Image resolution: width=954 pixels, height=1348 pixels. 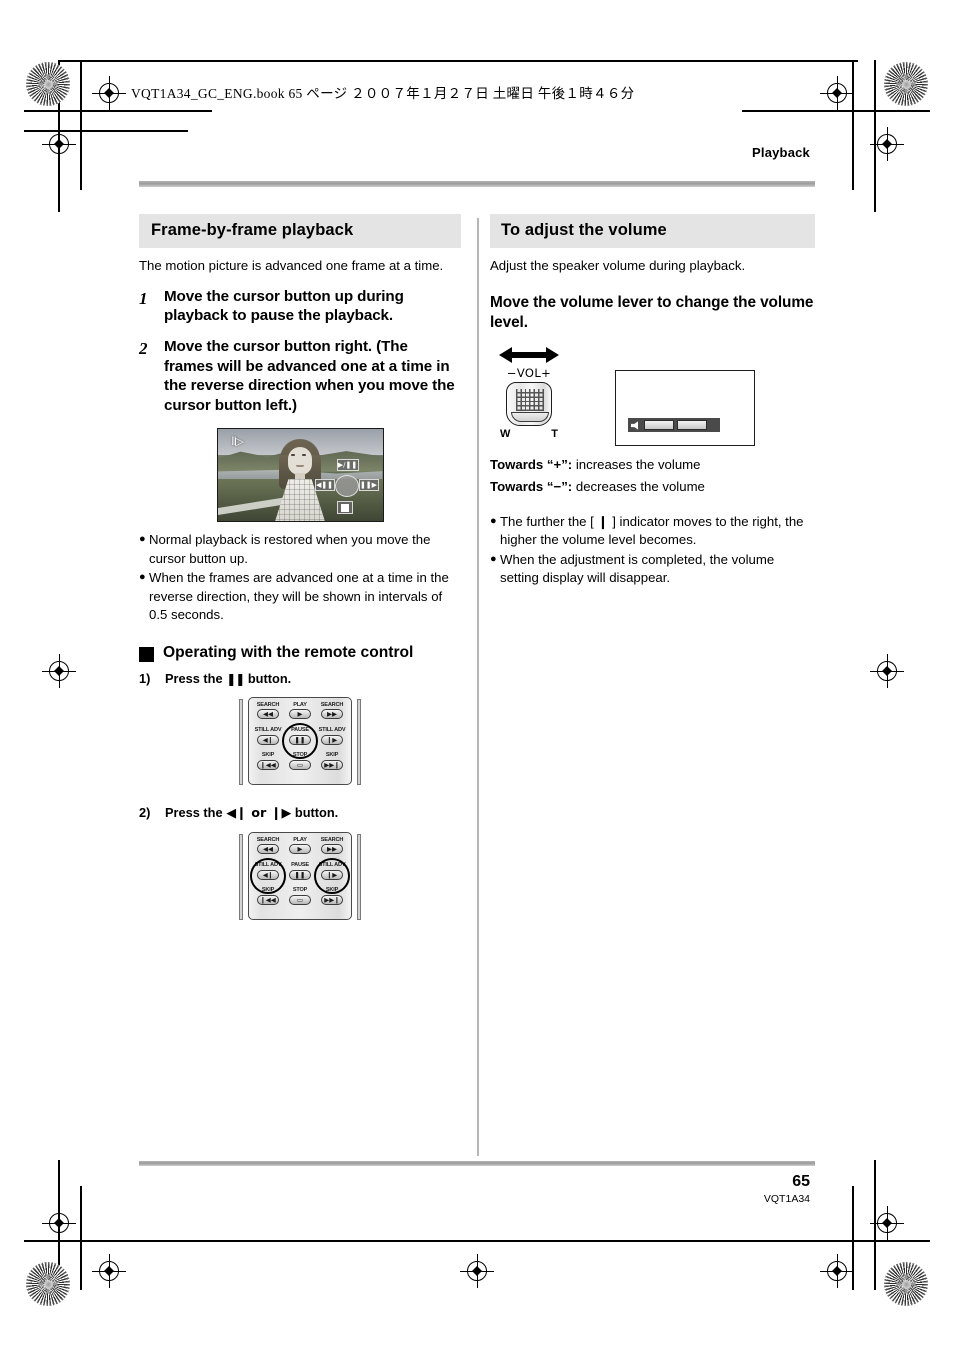 I want to click on stop-icon, so click(x=344, y=508).